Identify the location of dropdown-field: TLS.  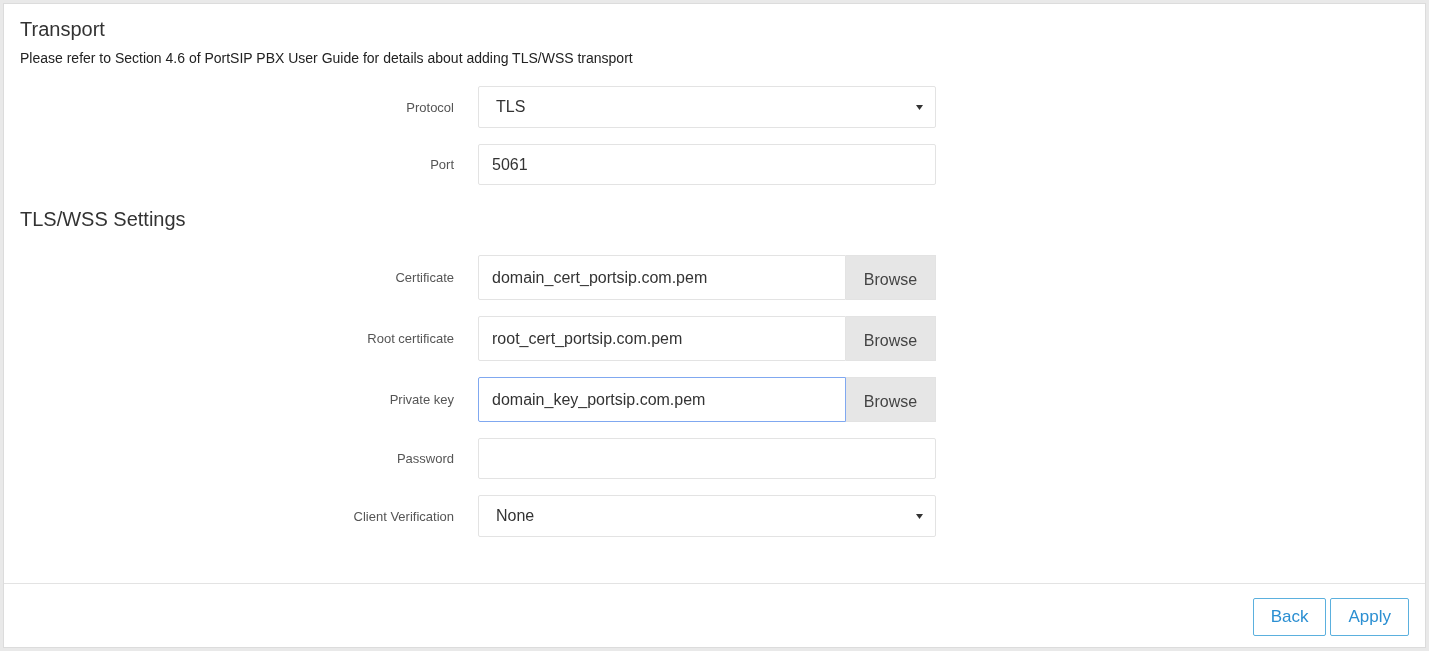
(707, 107).